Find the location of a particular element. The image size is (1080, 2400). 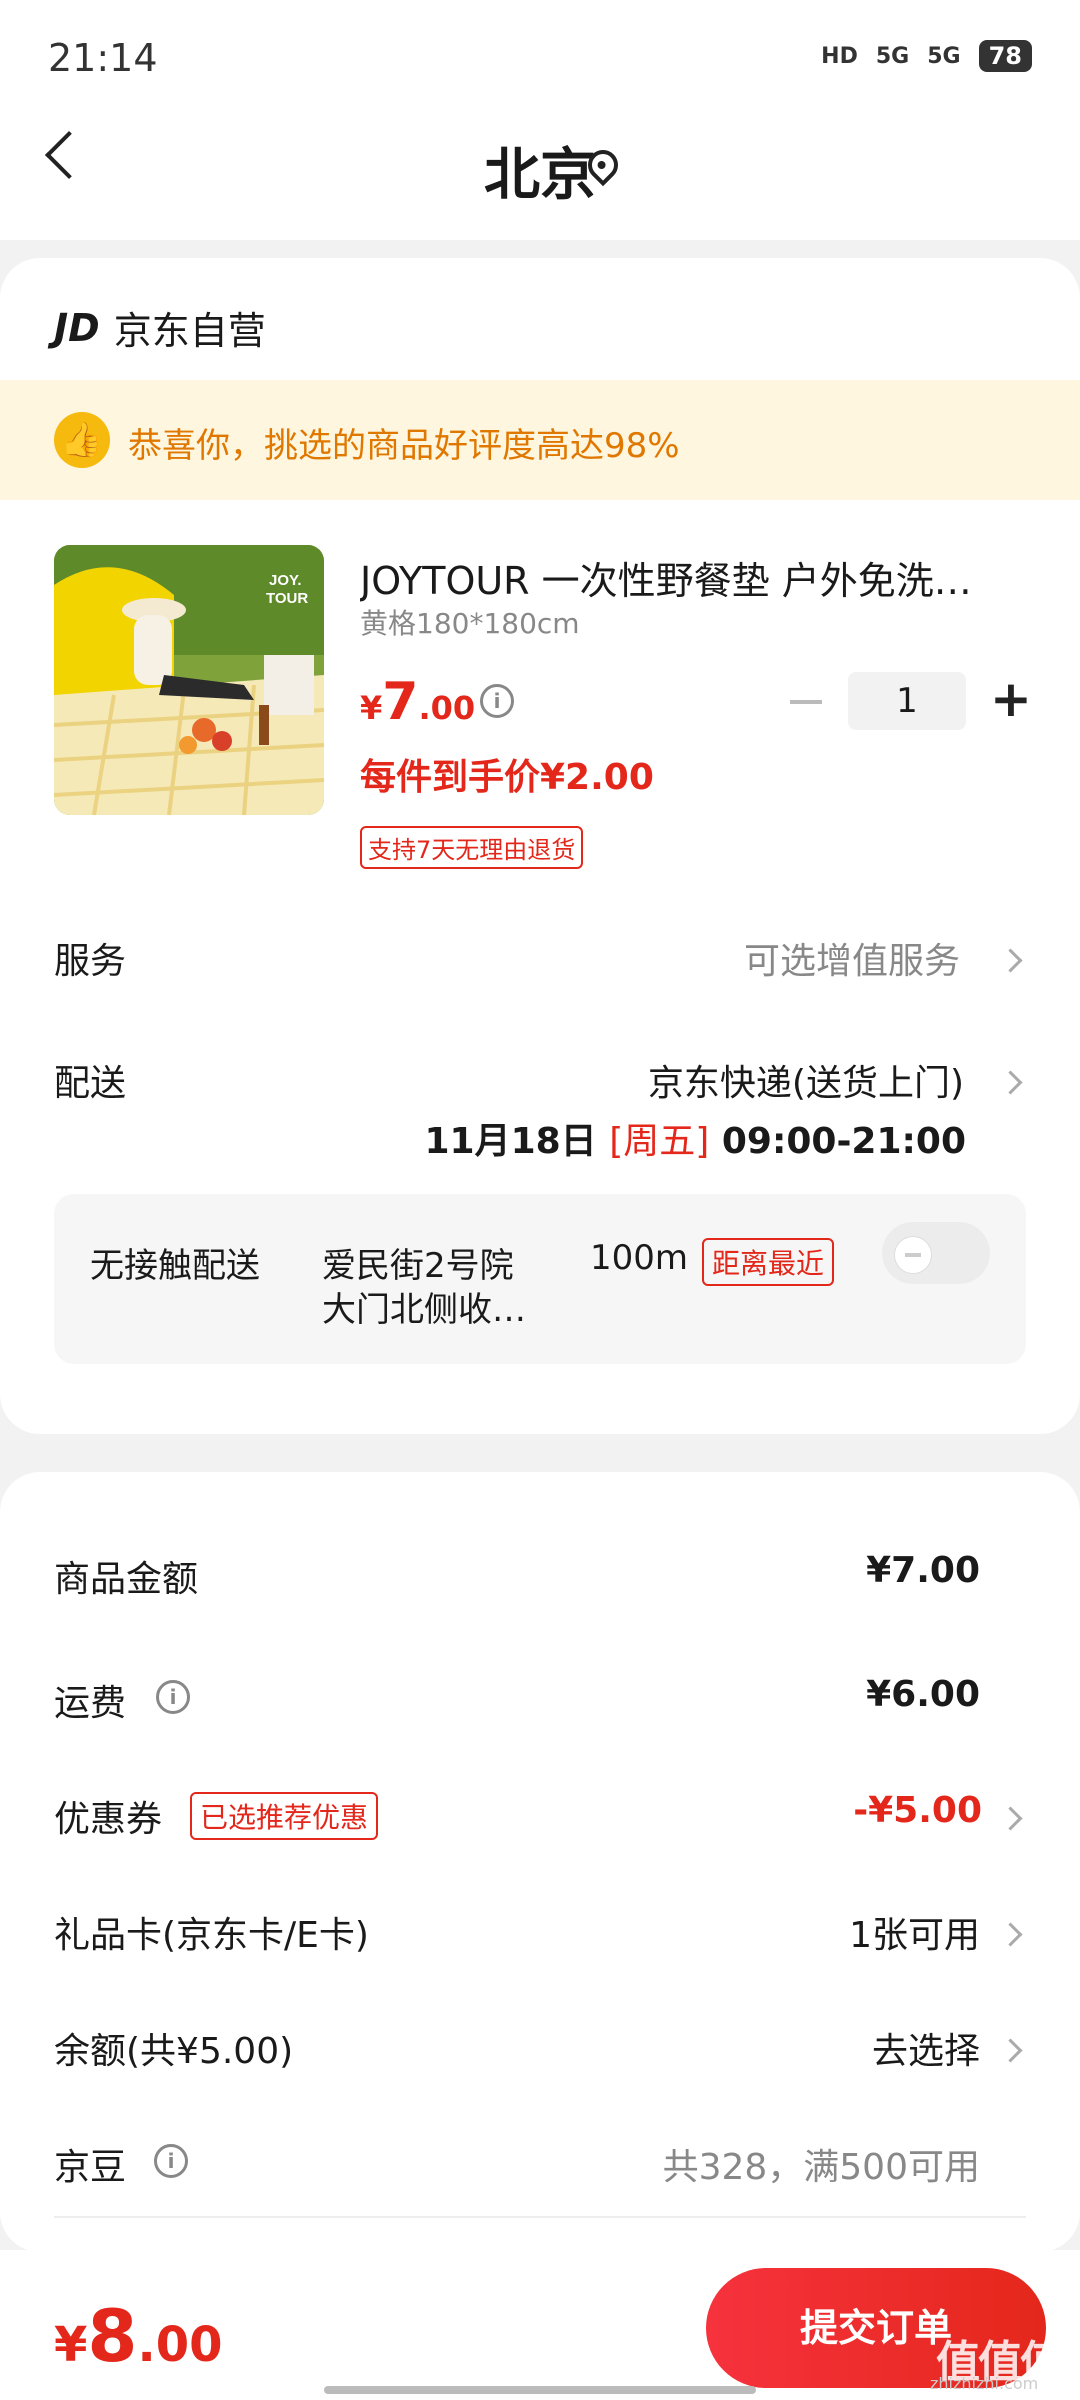

giftcard-value: 1张可用 is located at coordinates (914, 1932).